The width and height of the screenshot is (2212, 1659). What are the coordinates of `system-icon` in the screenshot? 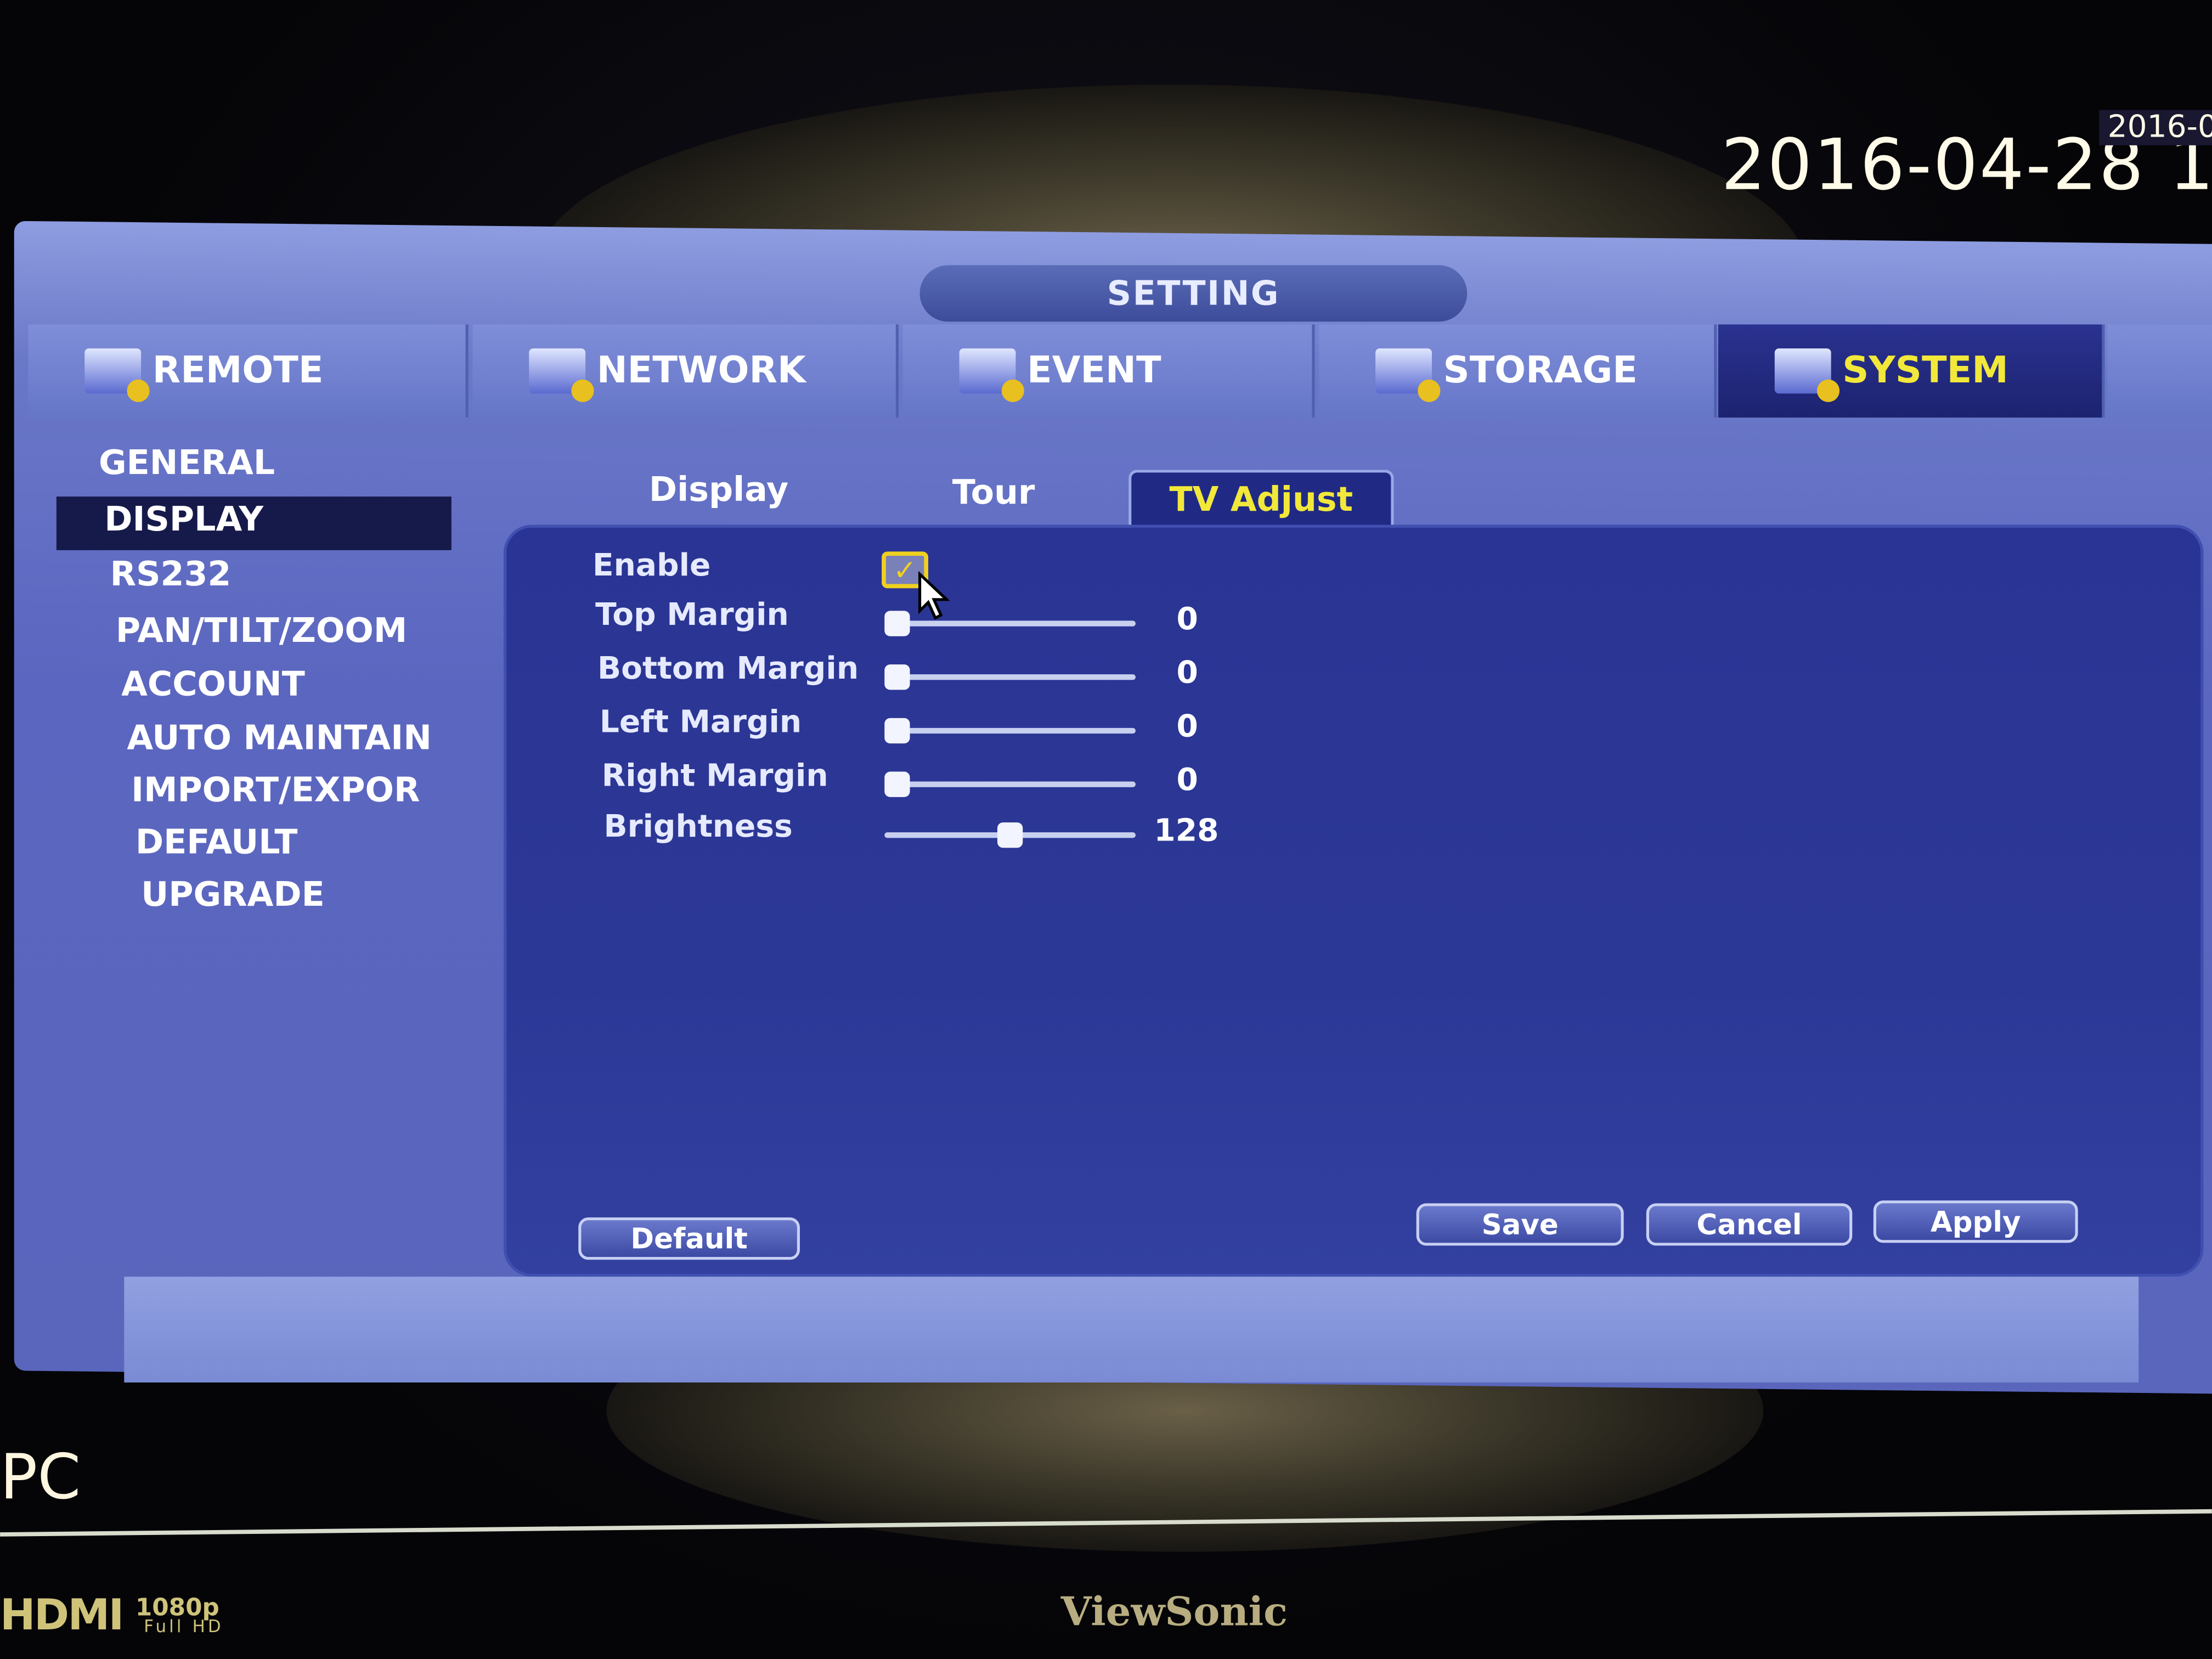 It's located at (1807, 375).